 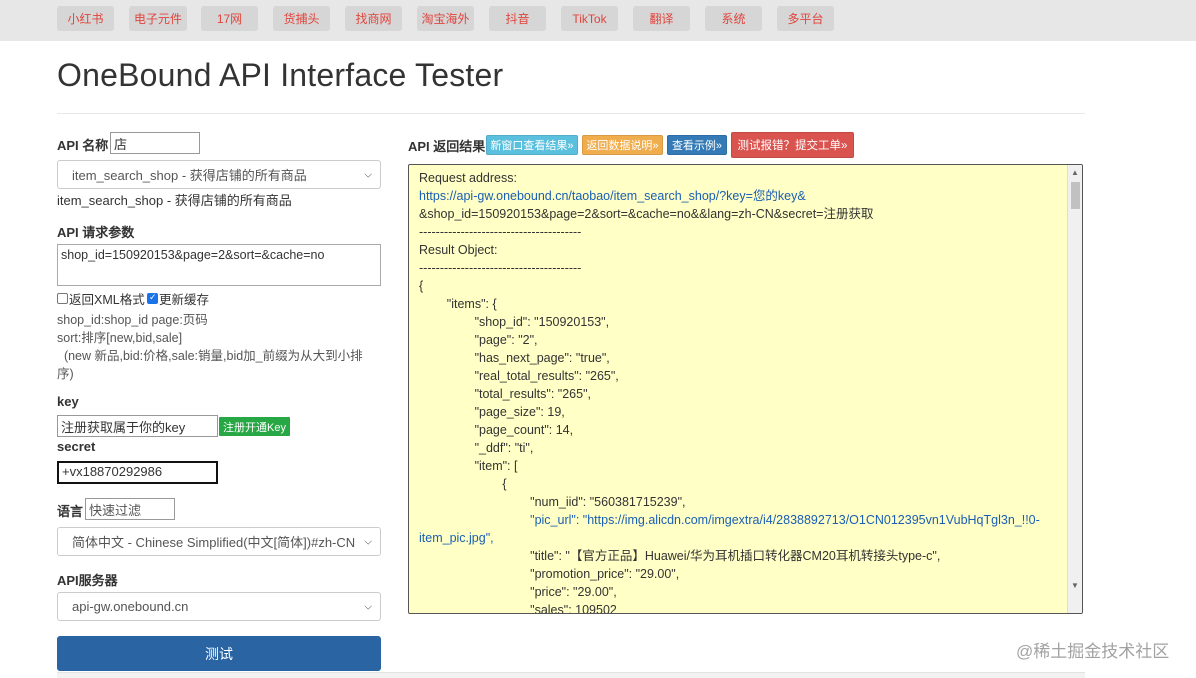 I want to click on xml-format-checkbox: 返回XML格式, so click(x=101, y=298).